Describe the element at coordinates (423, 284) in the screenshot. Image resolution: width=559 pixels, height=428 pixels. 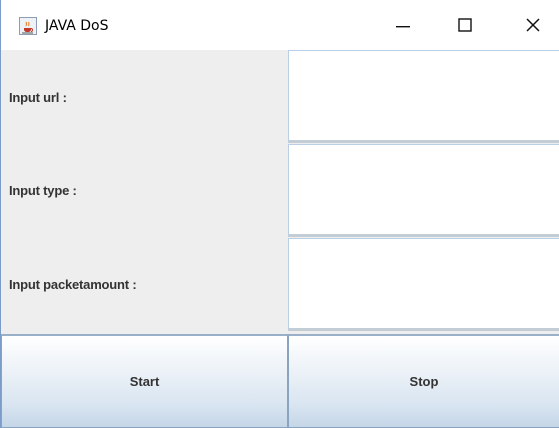
I see `packetamount-input` at that location.